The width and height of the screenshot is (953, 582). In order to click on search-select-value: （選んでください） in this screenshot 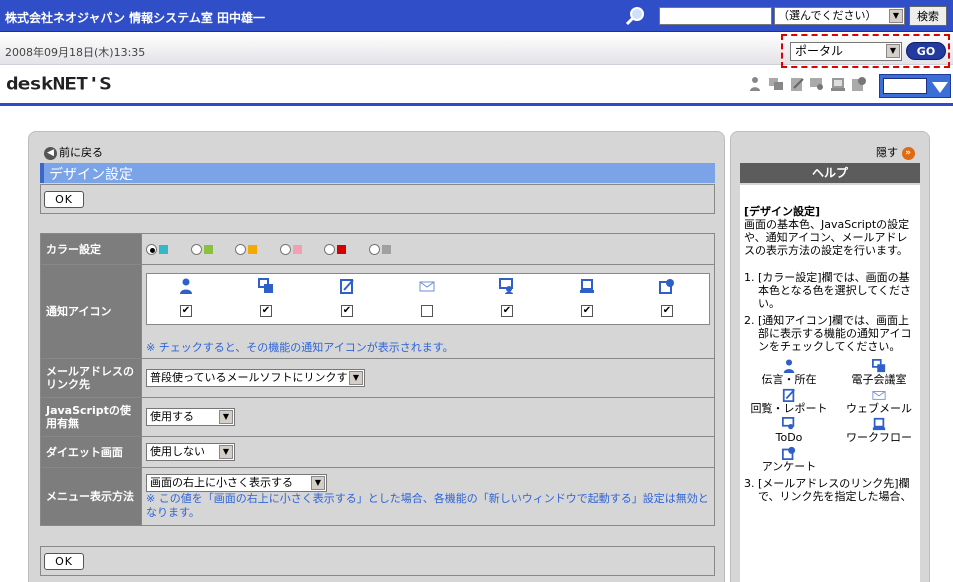, I will do `click(827, 15)`.